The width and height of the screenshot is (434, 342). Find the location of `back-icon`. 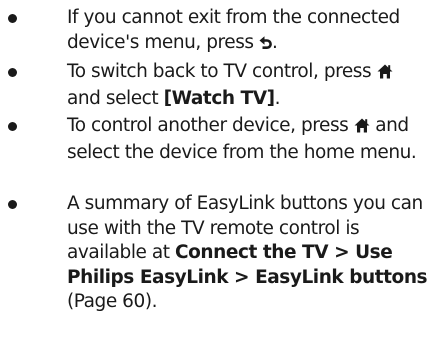

back-icon is located at coordinates (265, 45).